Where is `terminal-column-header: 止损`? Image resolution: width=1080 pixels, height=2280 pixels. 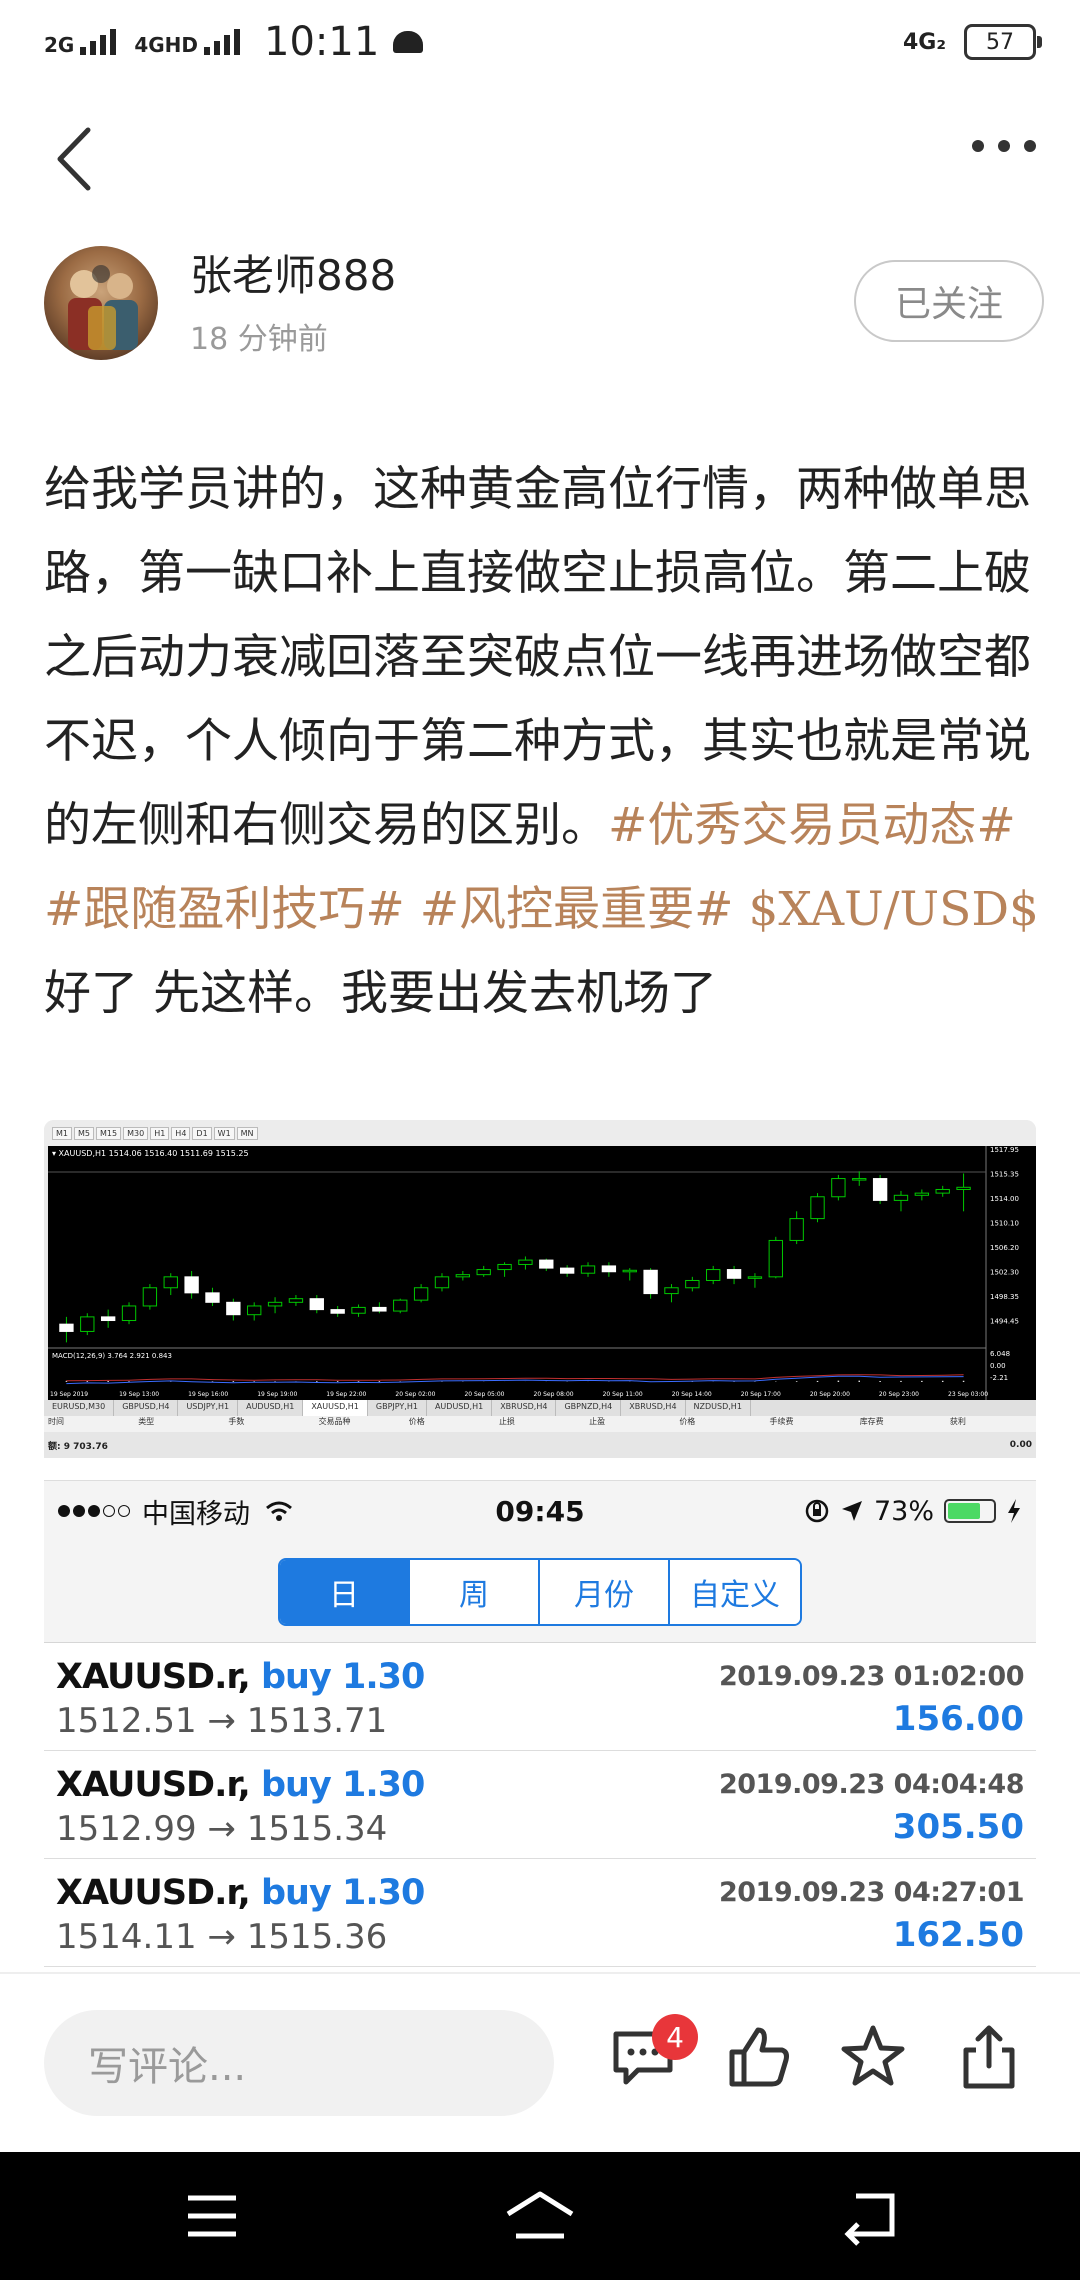
terminal-column-header: 止损 is located at coordinates (506, 1421).